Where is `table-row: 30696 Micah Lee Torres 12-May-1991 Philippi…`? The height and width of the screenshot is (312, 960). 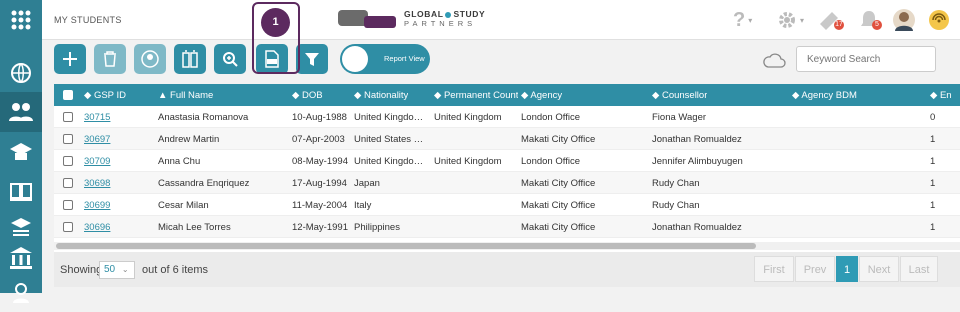 table-row: 30696 Micah Lee Torres 12-May-1991 Philippi… is located at coordinates (507, 227).